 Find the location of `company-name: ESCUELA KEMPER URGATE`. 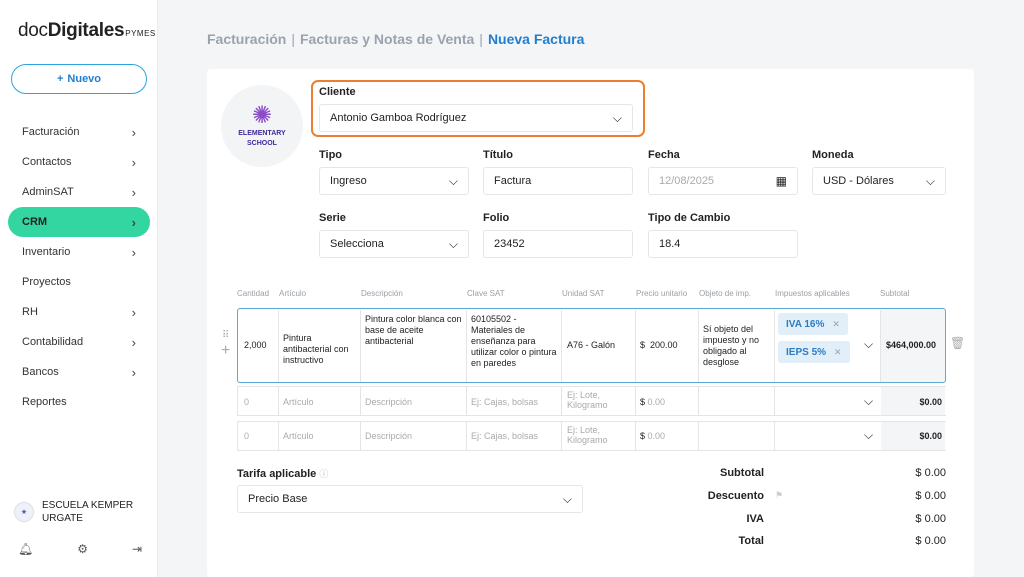

company-name: ESCUELA KEMPER URGATE is located at coordinates (88, 512).